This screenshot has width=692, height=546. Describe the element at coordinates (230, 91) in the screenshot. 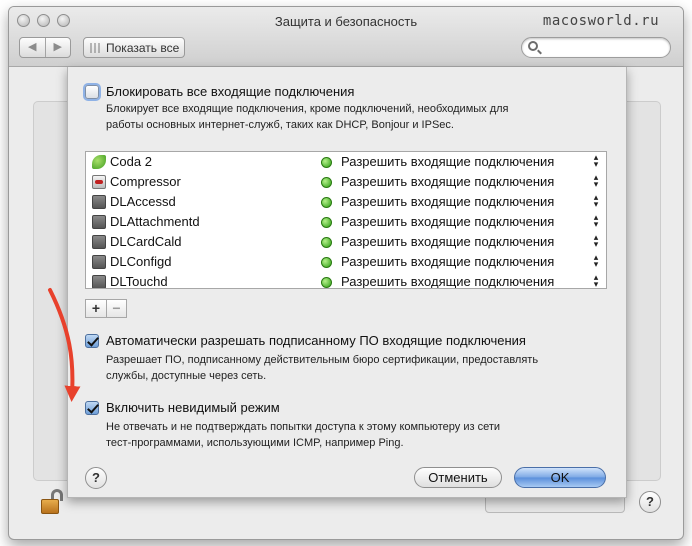

I see `block-all-label: Блокировать все входящие подключения` at that location.